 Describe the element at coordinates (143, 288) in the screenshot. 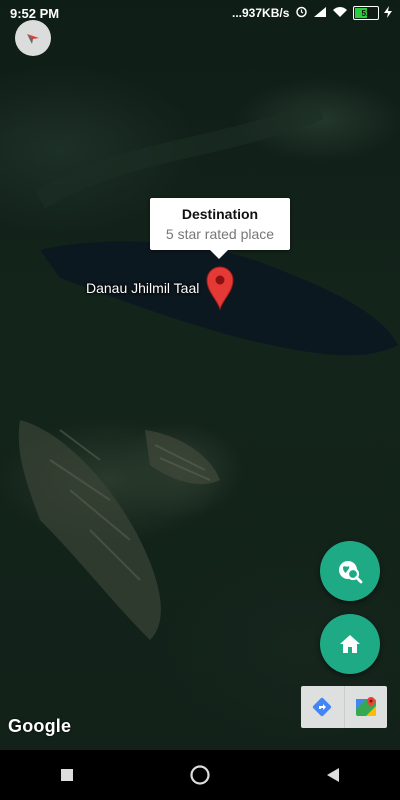

I see `place-label: Danau Jhilmil Taal` at that location.